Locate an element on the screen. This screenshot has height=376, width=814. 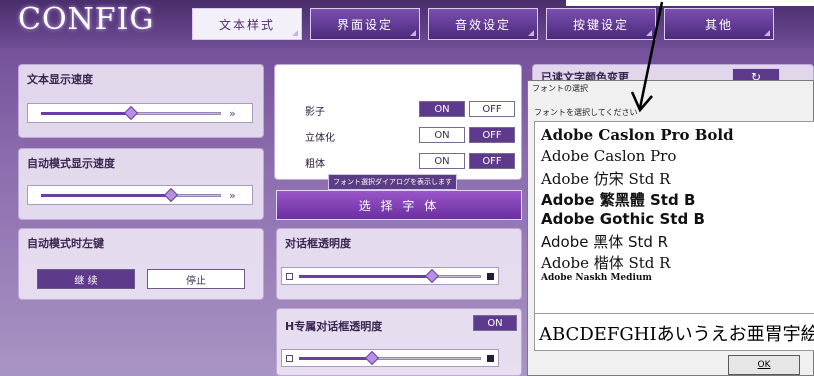
font-item: Adobe Caslon Pro is located at coordinates (608, 156).